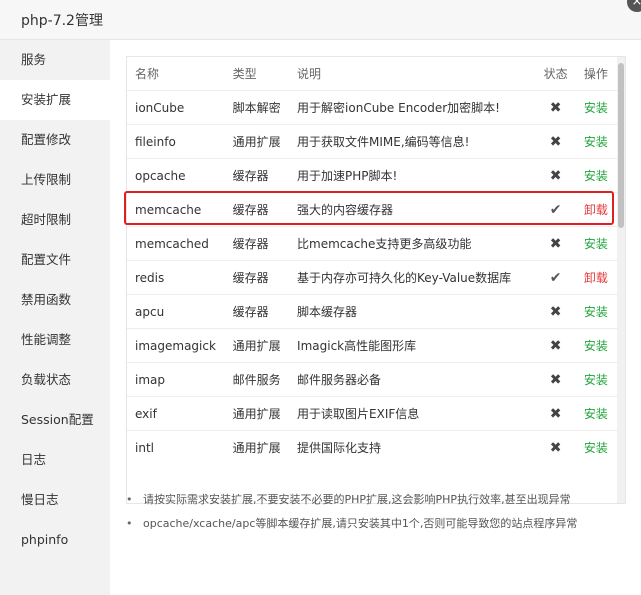  I want to click on cell-name: opcache, so click(160, 175).